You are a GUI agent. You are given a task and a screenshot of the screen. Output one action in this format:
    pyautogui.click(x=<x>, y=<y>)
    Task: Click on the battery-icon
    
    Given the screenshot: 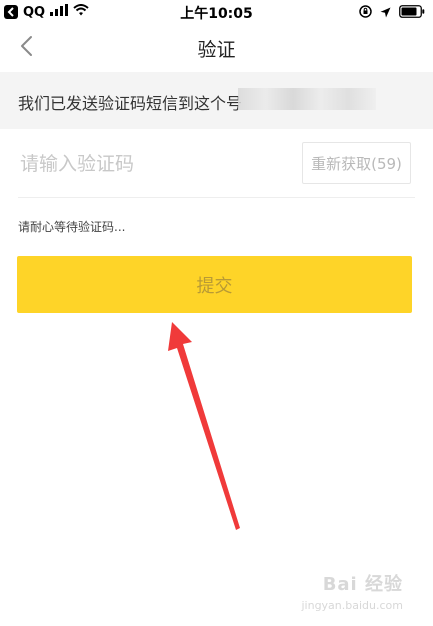 What is the action you would take?
    pyautogui.click(x=412, y=12)
    